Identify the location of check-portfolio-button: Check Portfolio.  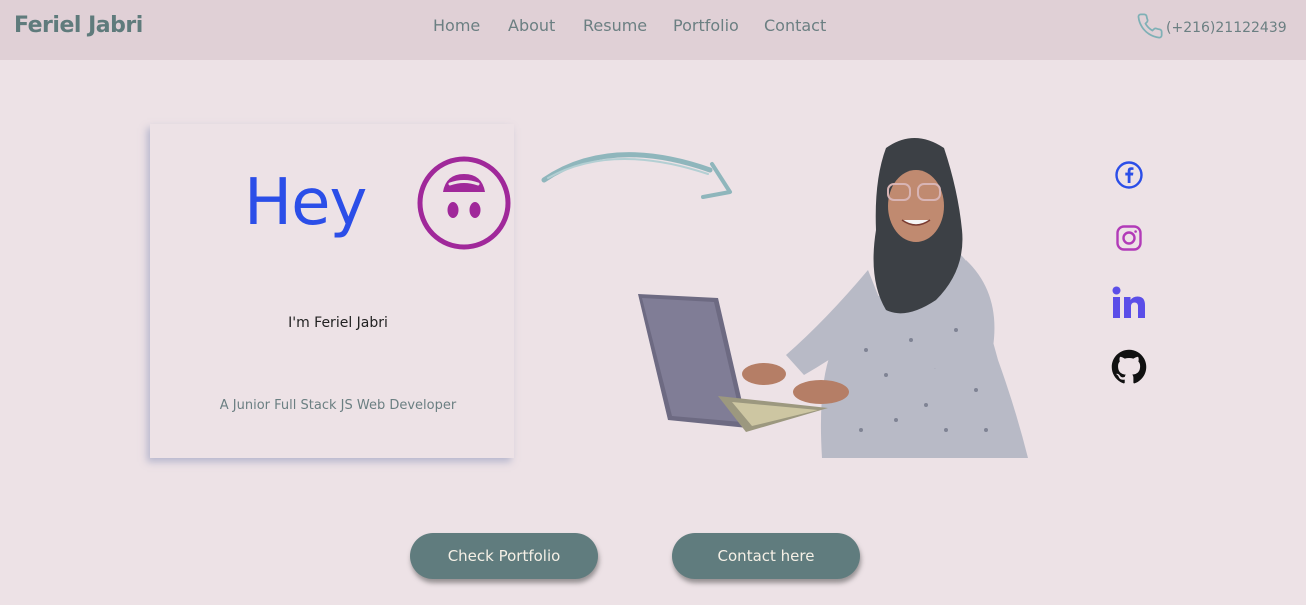
(504, 556).